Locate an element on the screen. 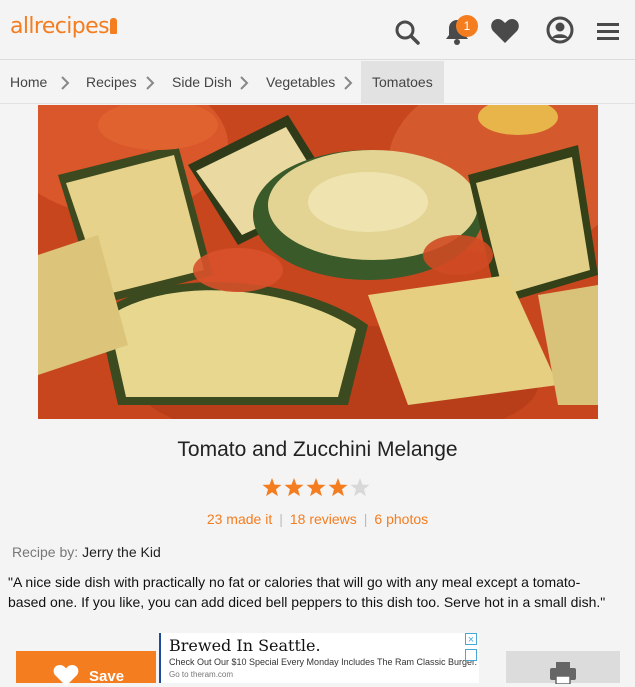 The height and width of the screenshot is (687, 635). breadcrumb-tomatoes: Tomatoes is located at coordinates (402, 82).